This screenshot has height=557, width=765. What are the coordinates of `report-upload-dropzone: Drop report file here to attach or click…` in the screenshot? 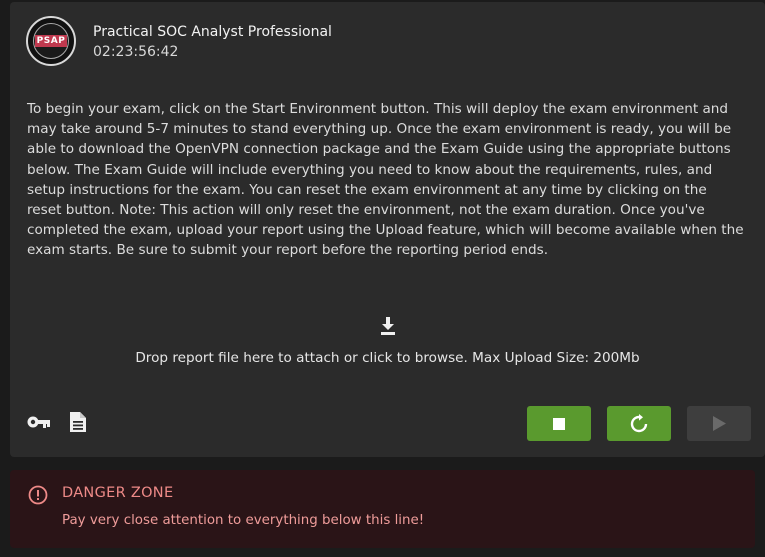 It's located at (387, 344).